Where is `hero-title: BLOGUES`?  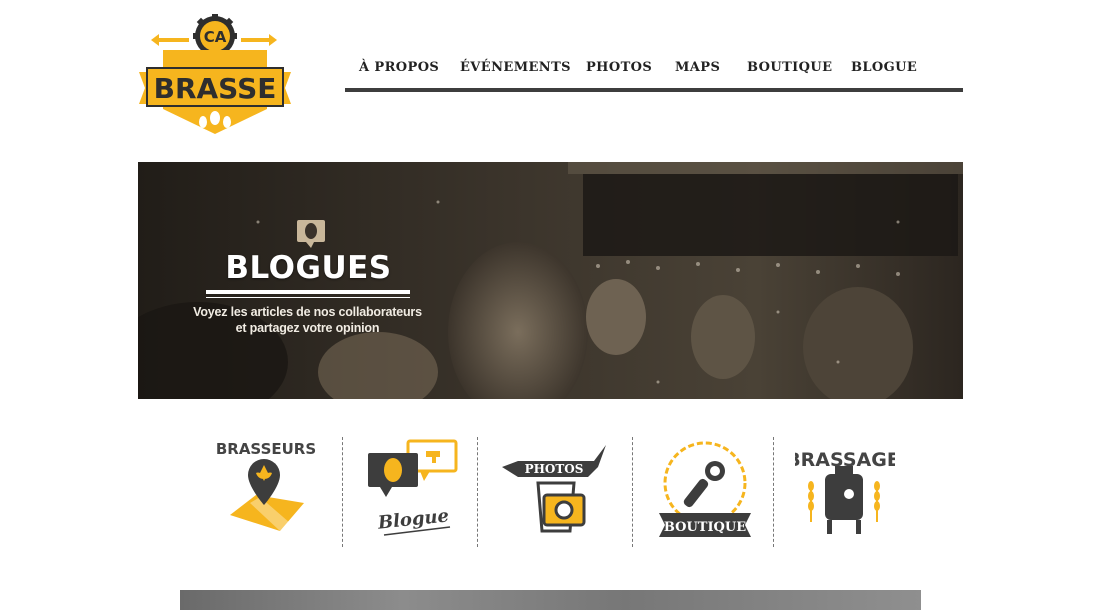 hero-title: BLOGUES is located at coordinates (308, 268).